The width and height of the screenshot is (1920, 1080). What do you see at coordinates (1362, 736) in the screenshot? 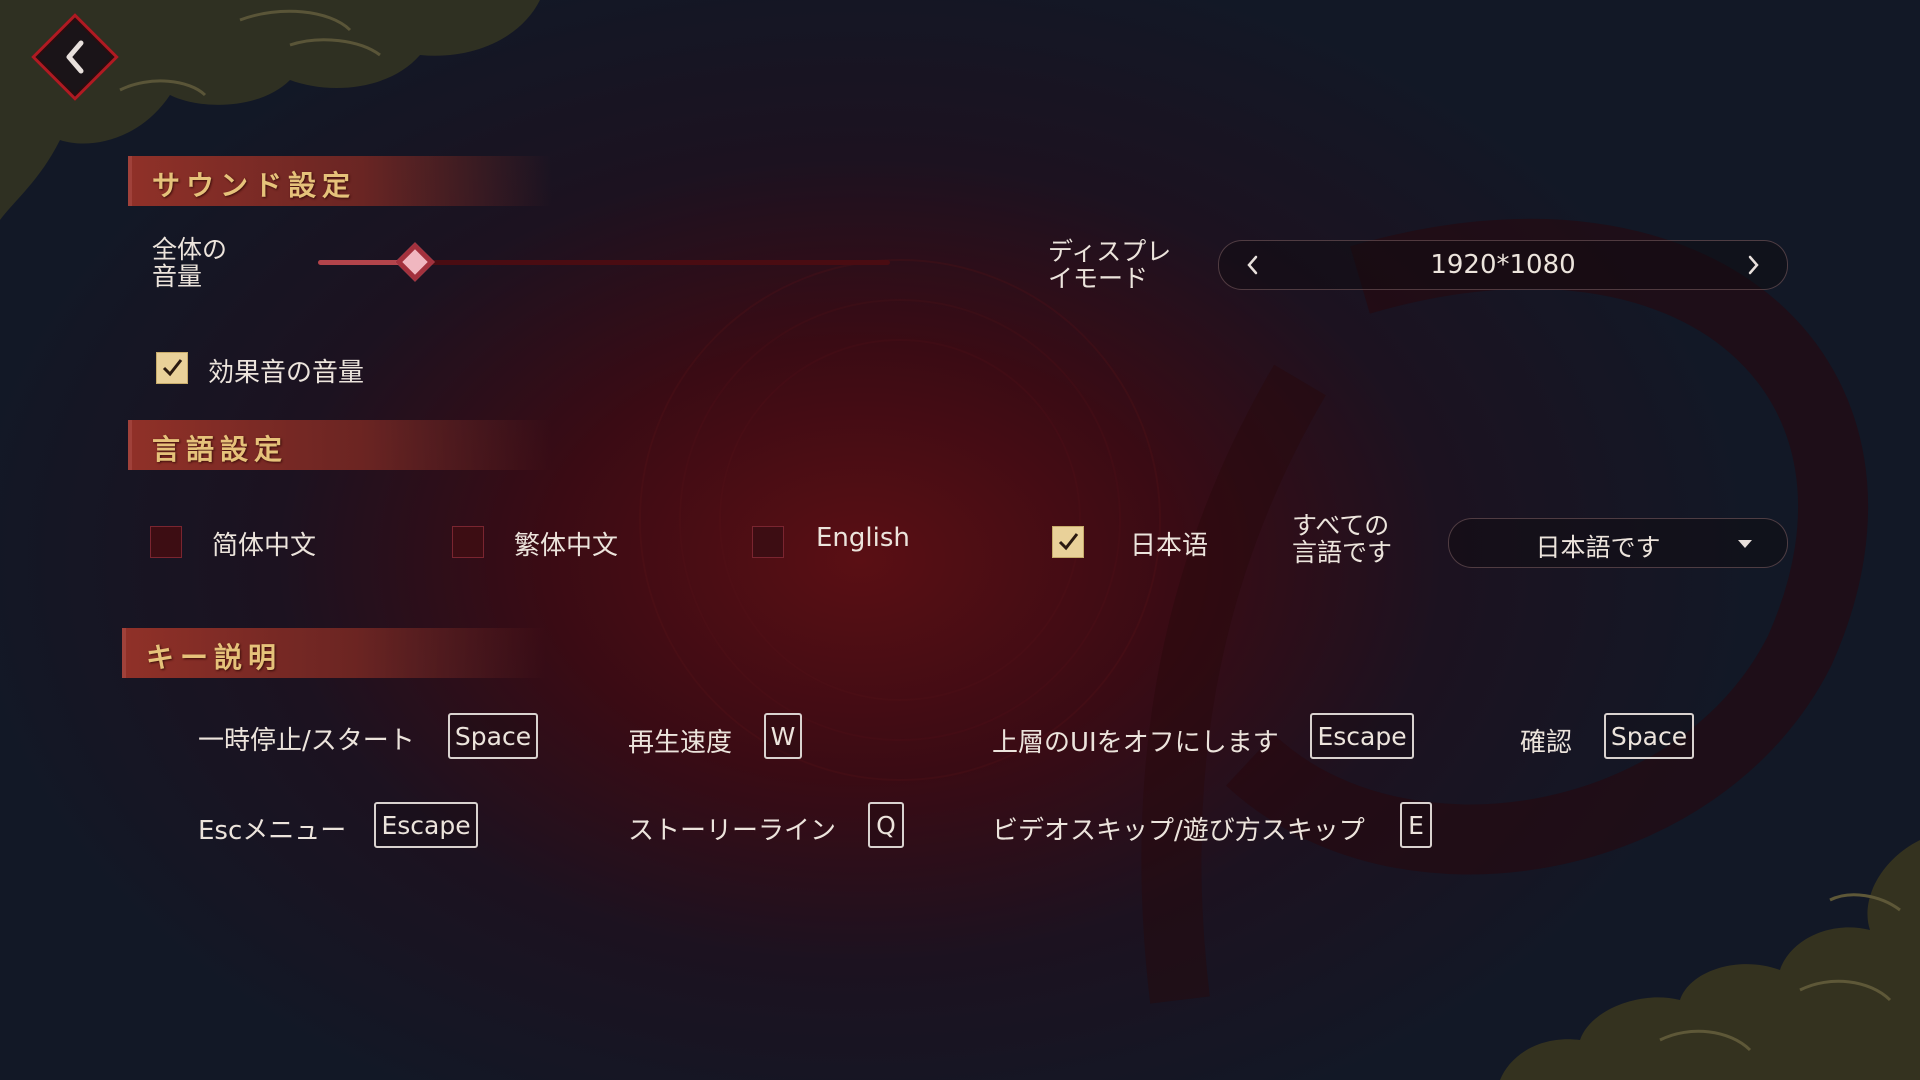
I see `key-badge-hide-ui: Escape` at bounding box center [1362, 736].